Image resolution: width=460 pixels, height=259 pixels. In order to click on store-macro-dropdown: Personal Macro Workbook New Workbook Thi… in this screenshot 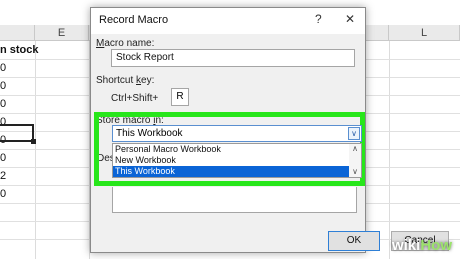, I will do `click(237, 160)`.